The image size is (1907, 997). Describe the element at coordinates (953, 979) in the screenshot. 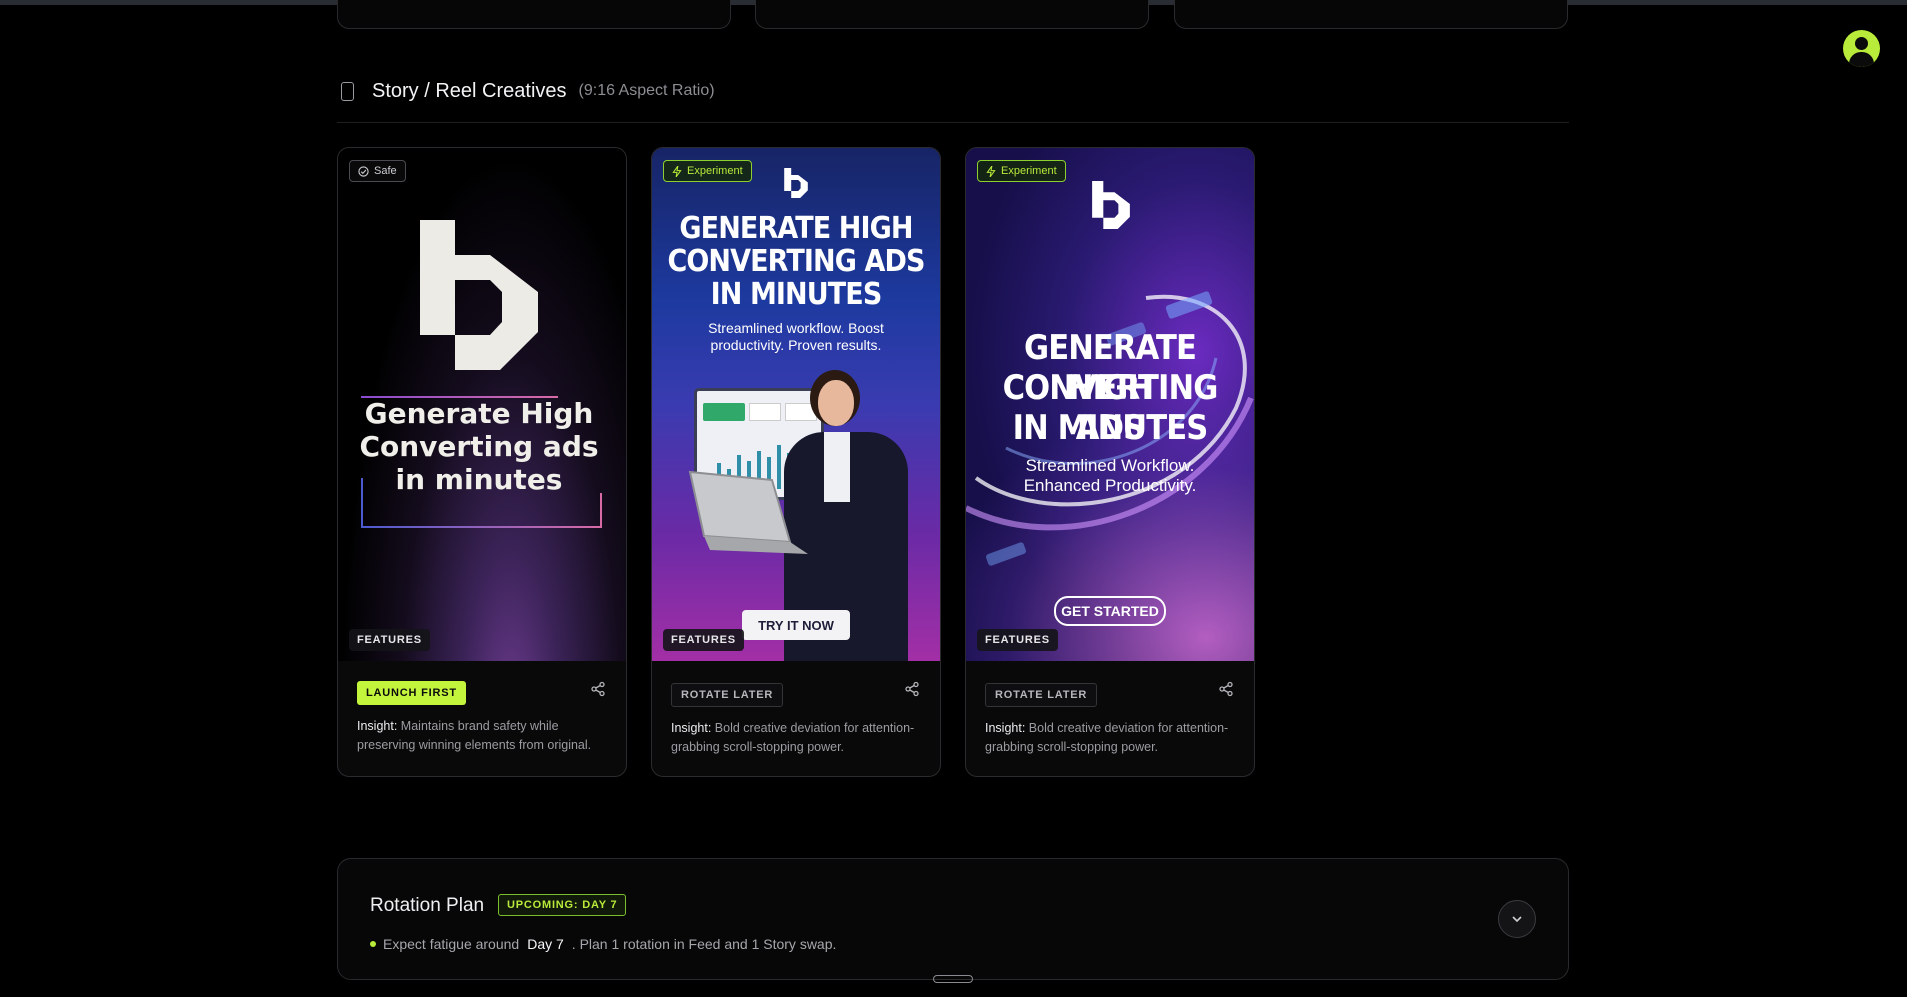

I see `scroll-handle` at that location.